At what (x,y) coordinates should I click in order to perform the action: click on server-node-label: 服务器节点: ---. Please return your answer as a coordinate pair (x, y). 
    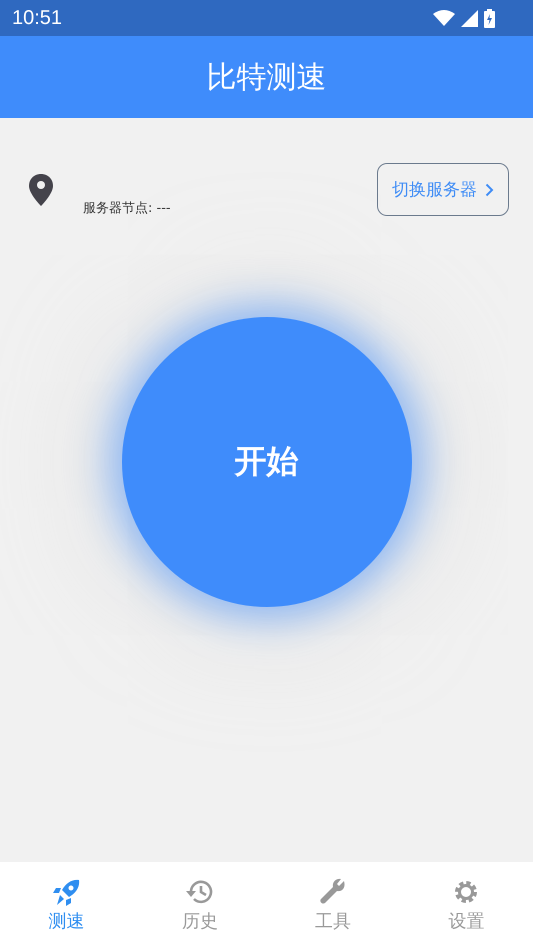
    Looking at the image, I should click on (127, 208).